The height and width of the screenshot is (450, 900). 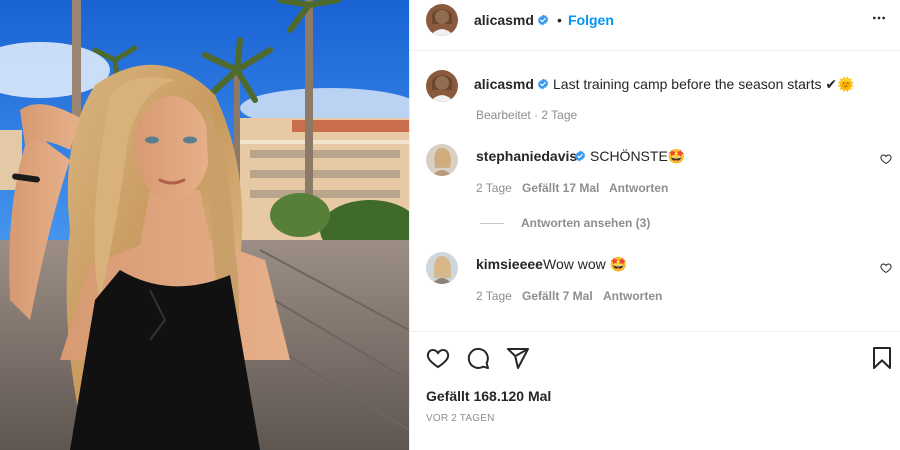 What do you see at coordinates (882, 358) in the screenshot?
I see `bookmark-icon` at bounding box center [882, 358].